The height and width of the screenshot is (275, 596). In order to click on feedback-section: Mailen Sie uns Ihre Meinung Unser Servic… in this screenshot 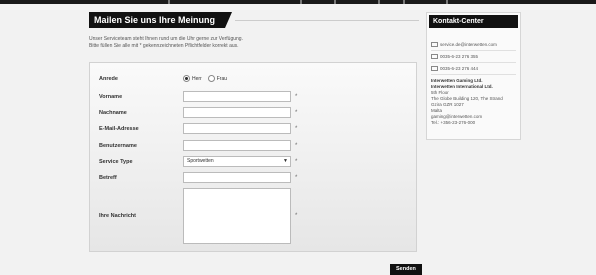, I will do `click(254, 31)`.